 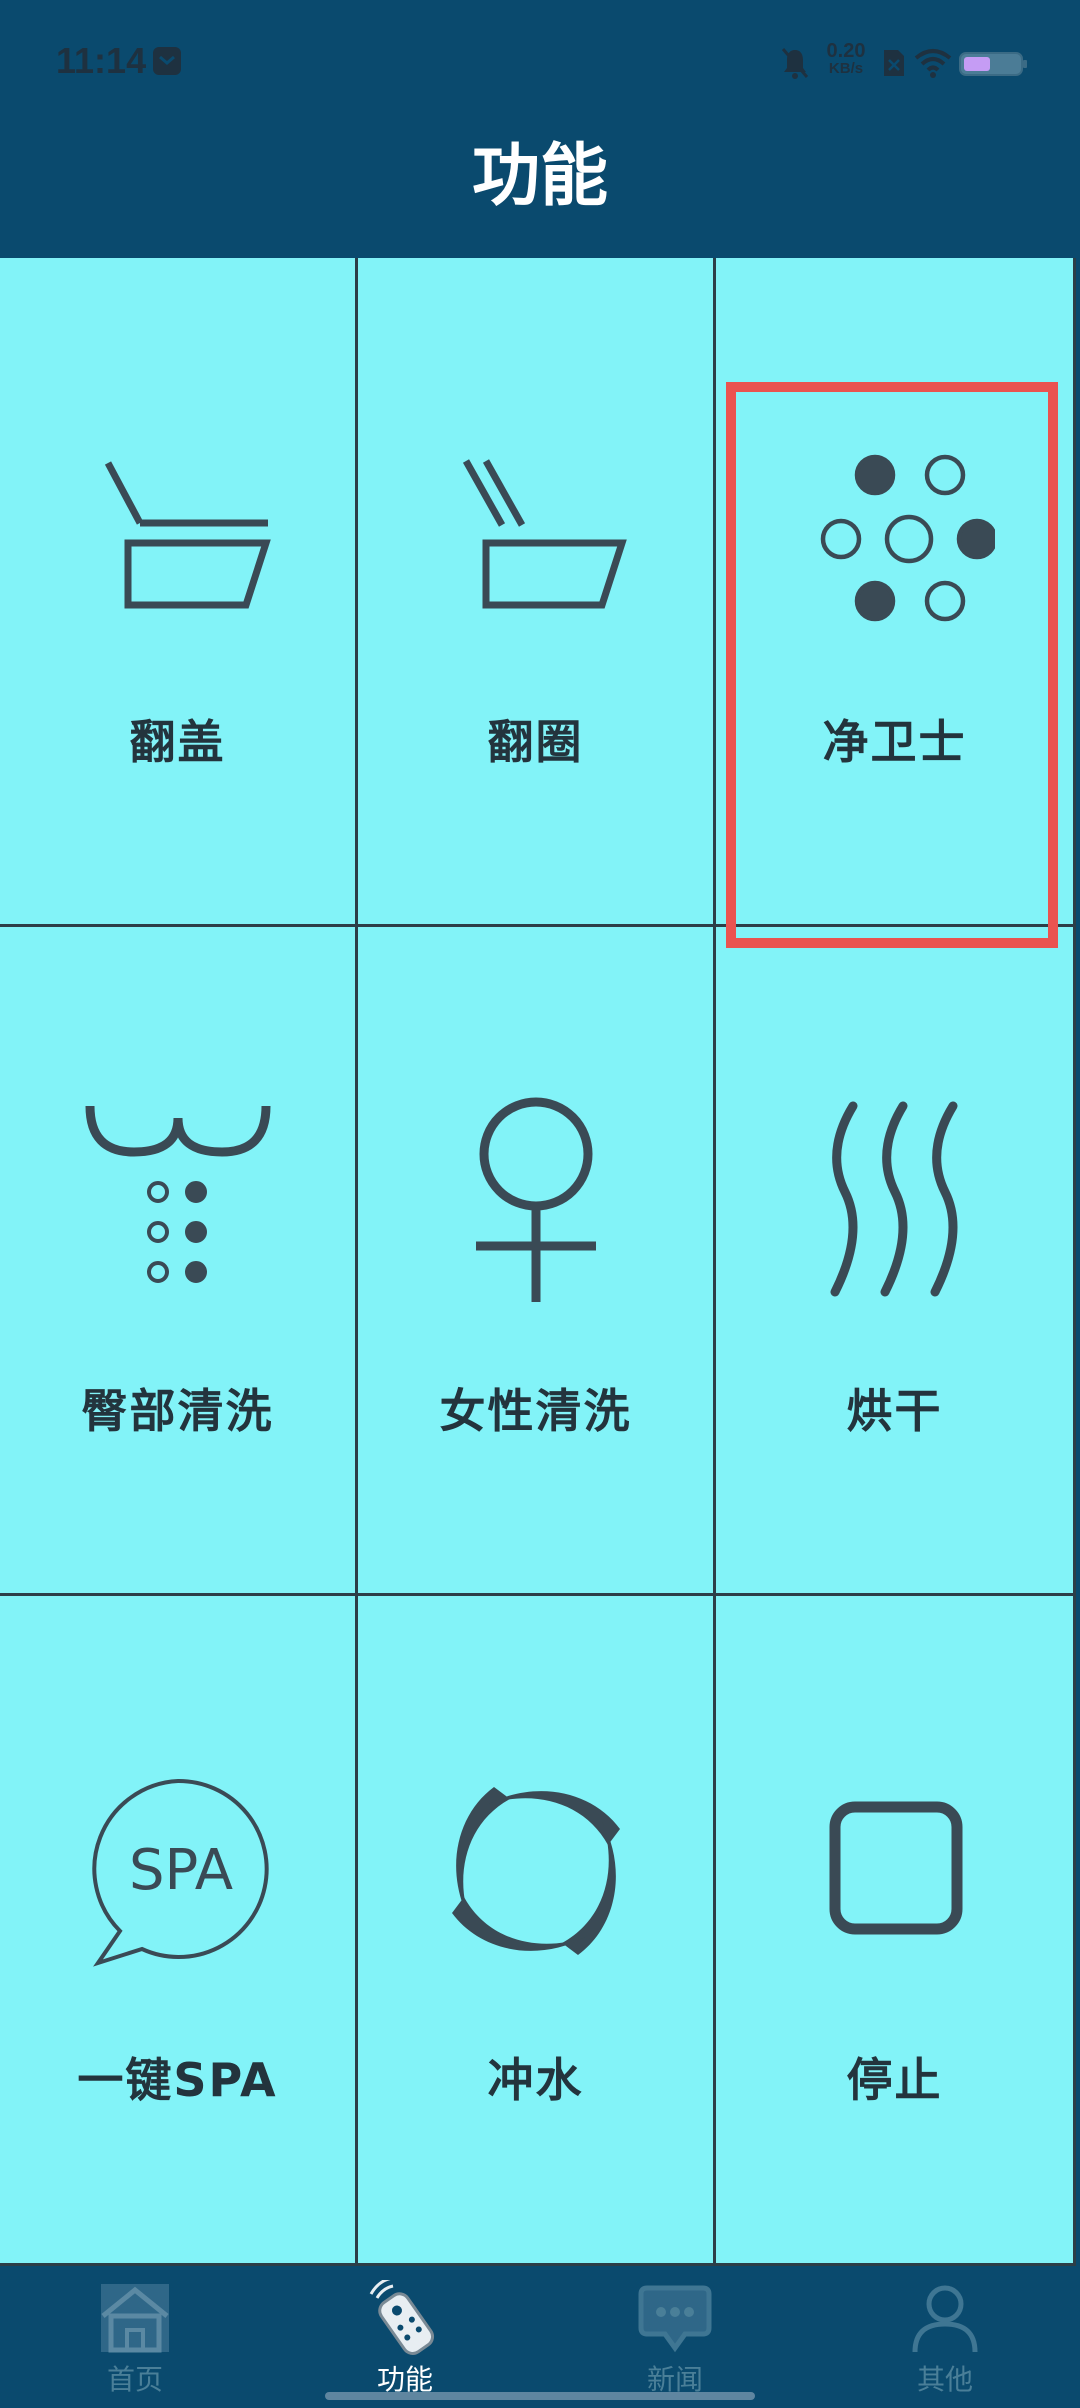 I want to click on spa-icon-text: SPA, so click(x=180, y=1870).